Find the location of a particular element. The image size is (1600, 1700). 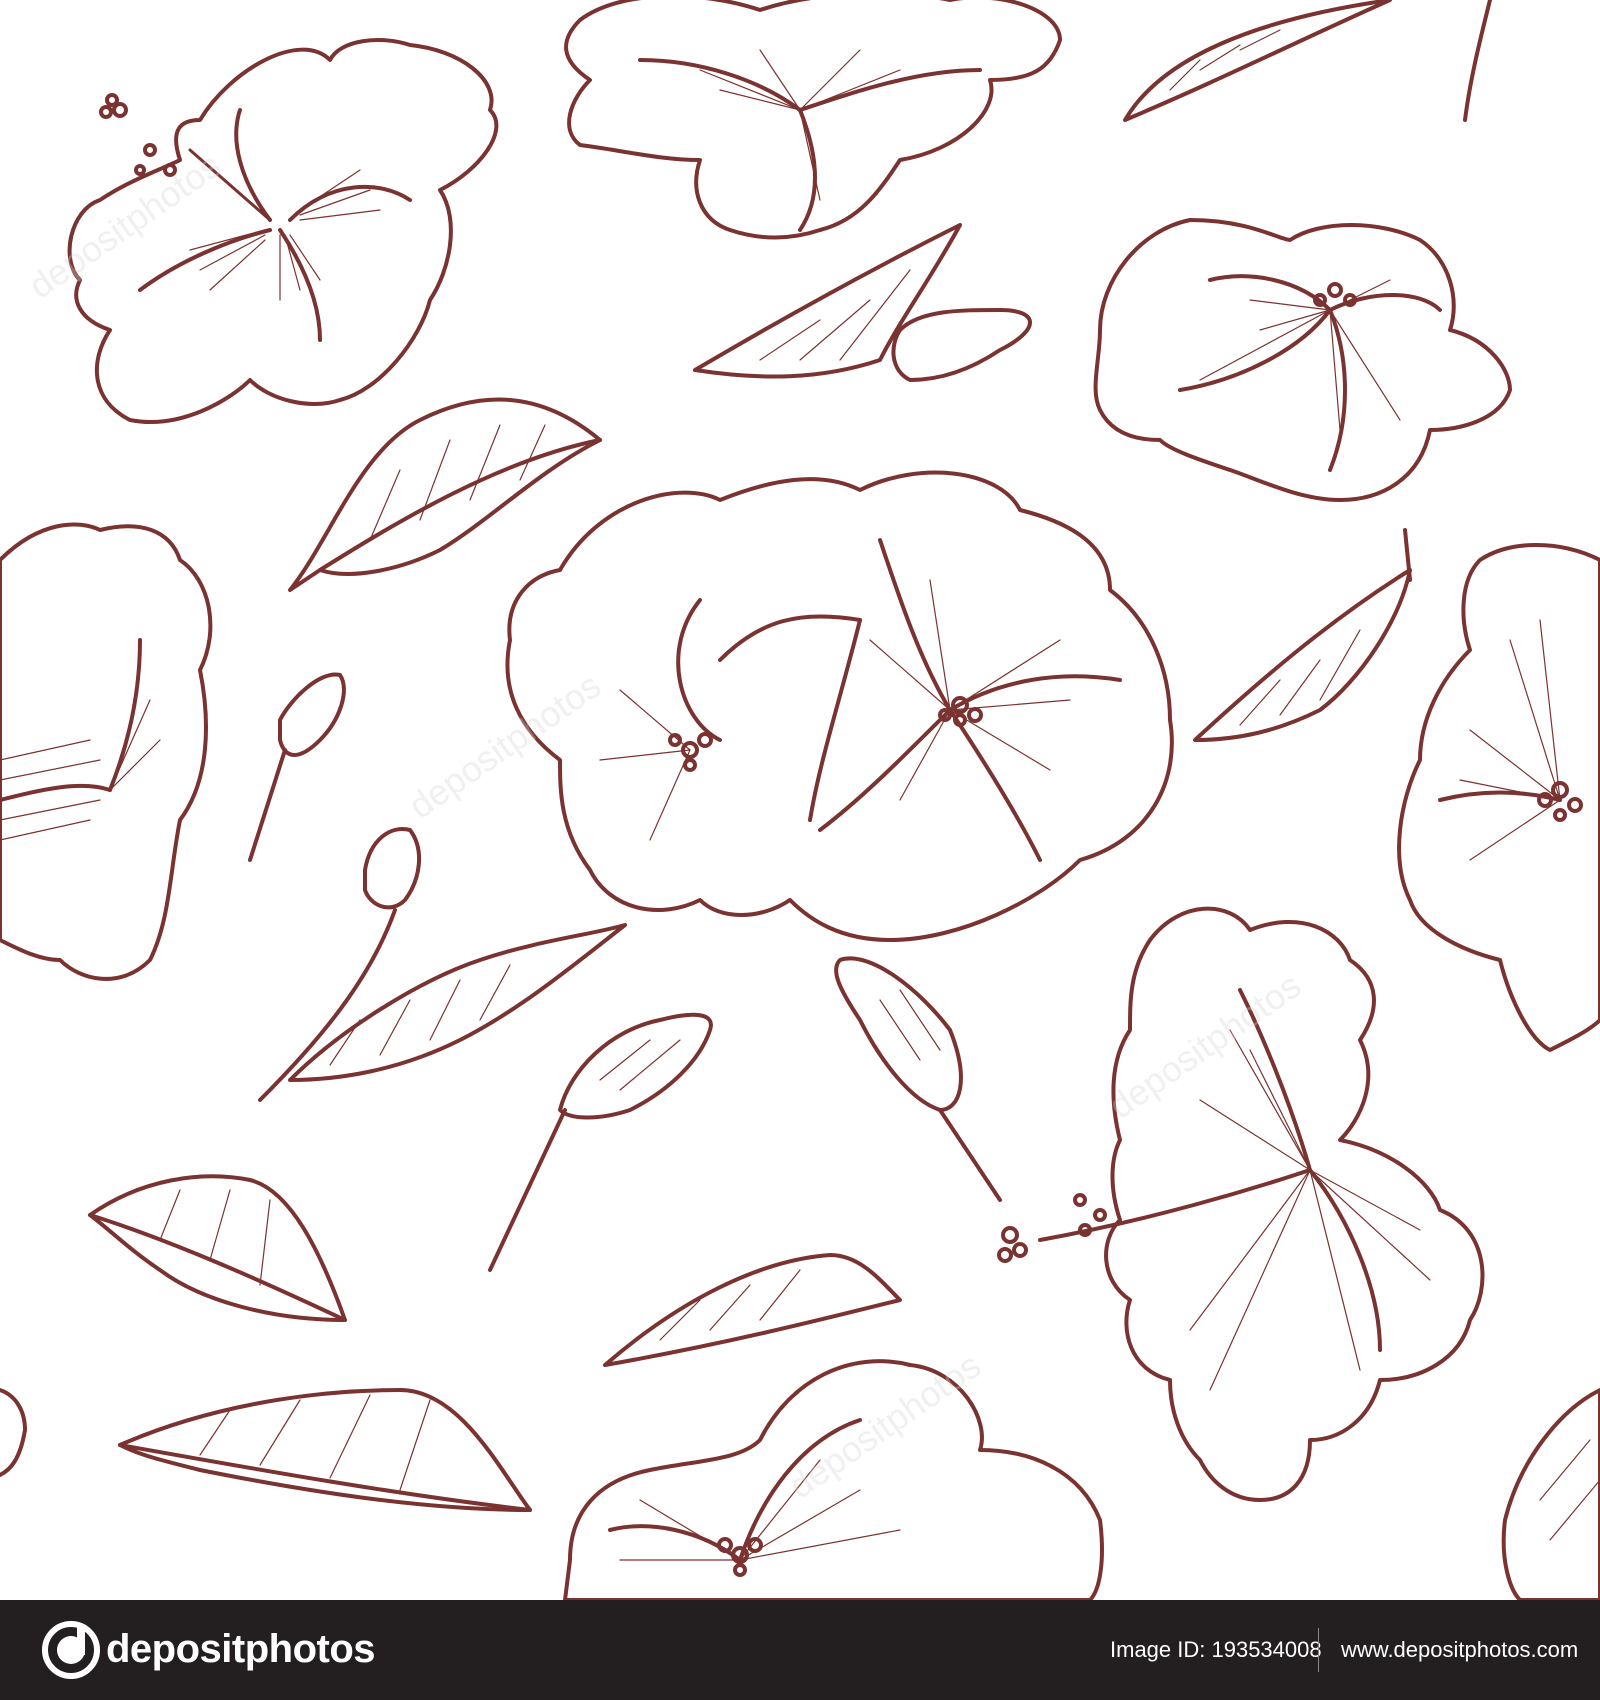

bud-right-edge-bottom is located at coordinates (1550, 1494).